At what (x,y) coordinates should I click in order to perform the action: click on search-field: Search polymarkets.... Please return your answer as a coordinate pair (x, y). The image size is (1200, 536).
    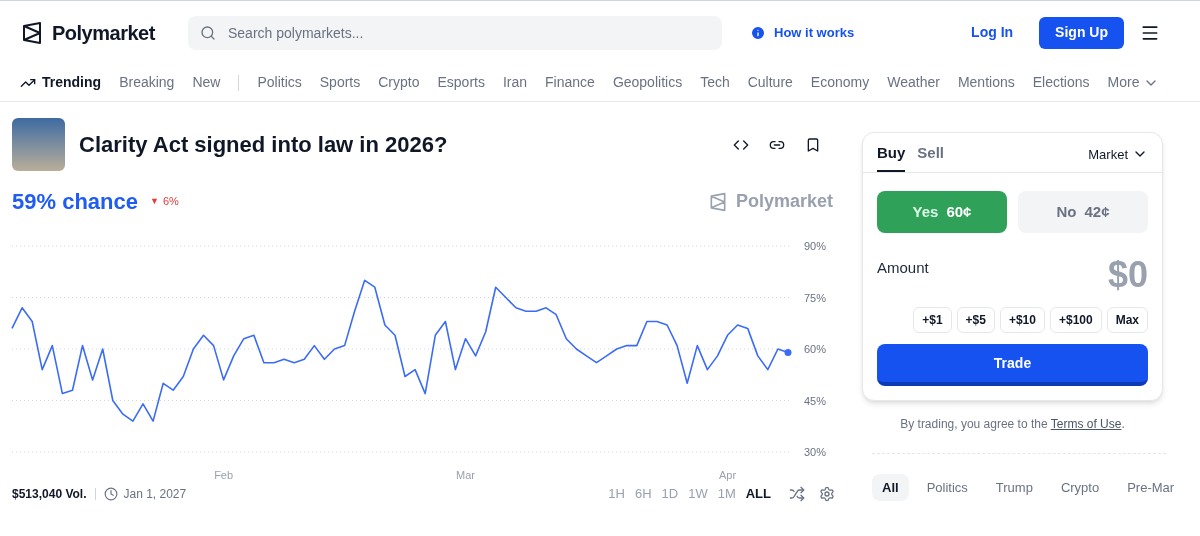
    Looking at the image, I should click on (455, 32).